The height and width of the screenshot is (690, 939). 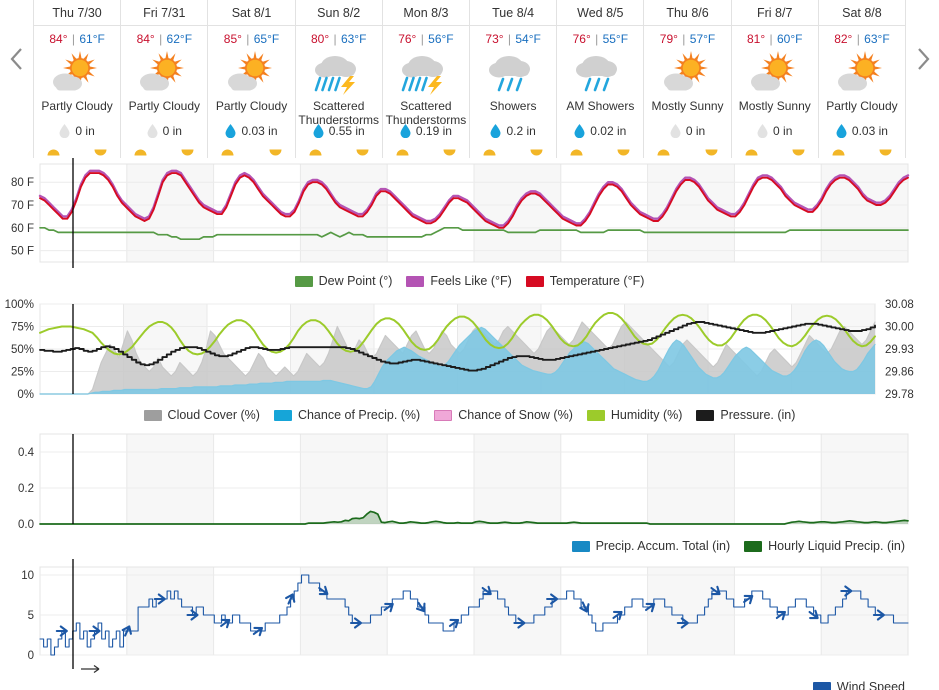 I want to click on precip-amount: 0.55 in, so click(x=339, y=131).